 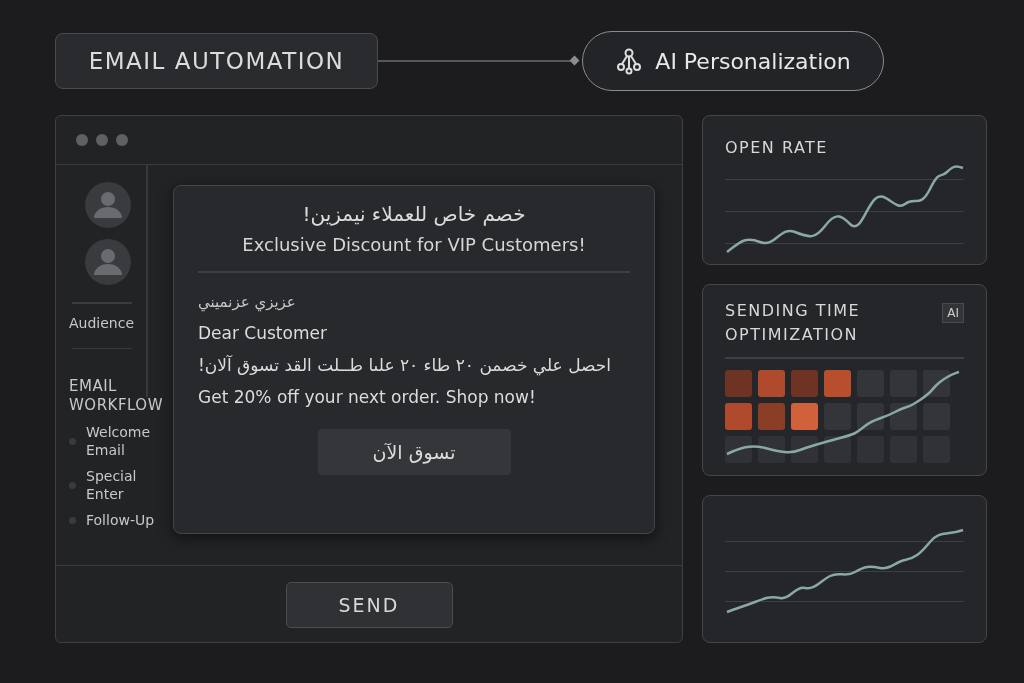 What do you see at coordinates (793, 323) in the screenshot?
I see `card-title: SENDING TIME OPTIMIZATION` at bounding box center [793, 323].